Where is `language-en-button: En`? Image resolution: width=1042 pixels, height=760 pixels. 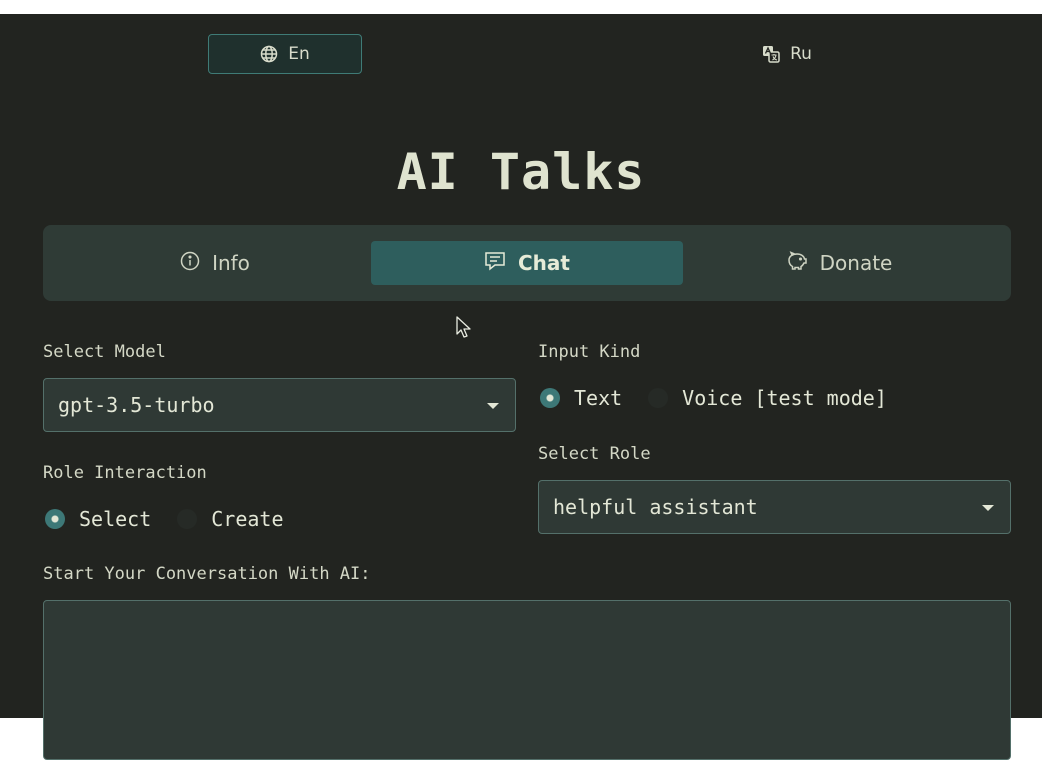
language-en-button: En is located at coordinates (285, 54).